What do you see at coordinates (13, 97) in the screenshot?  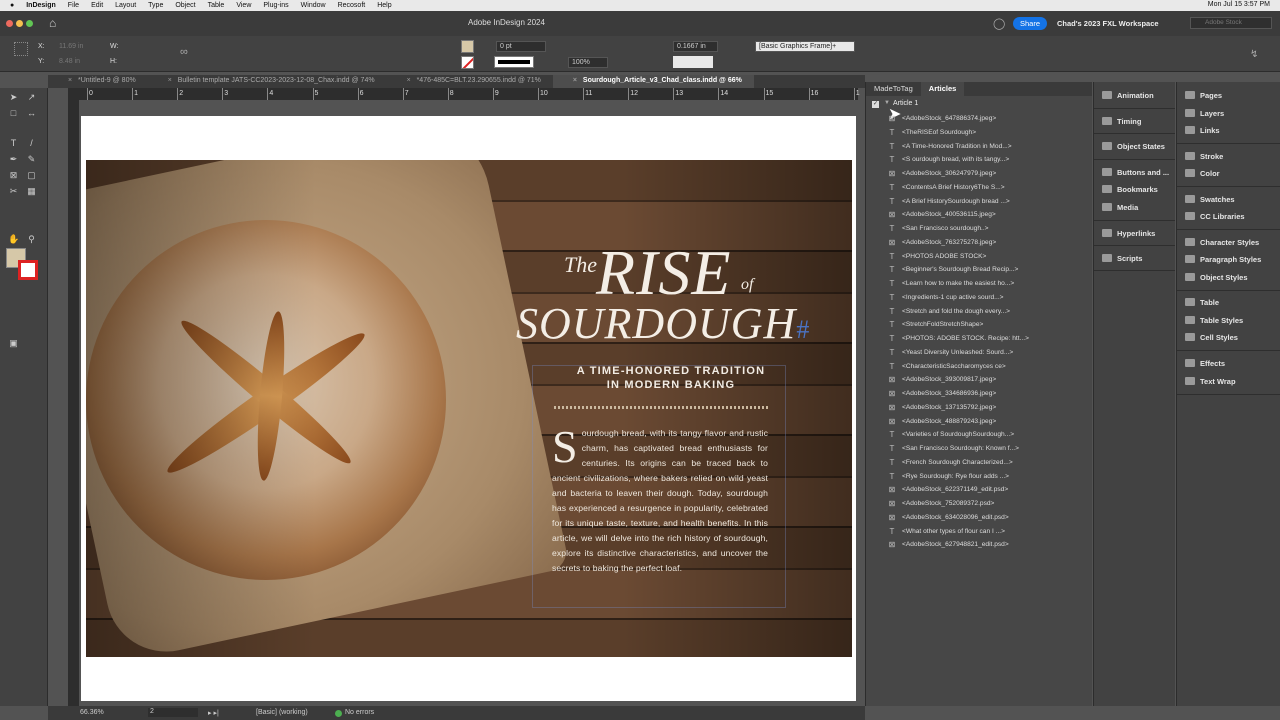 I see `selection-tool-icon: ➤` at bounding box center [13, 97].